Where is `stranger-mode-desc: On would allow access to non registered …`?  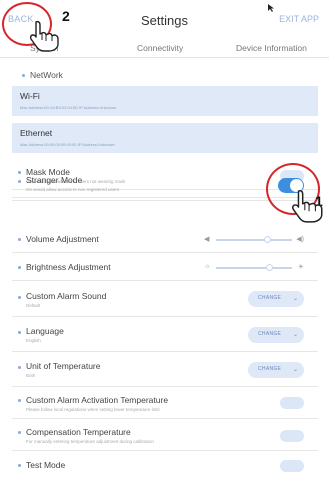
stranger-mode-desc: On would allow access to non registered … is located at coordinates (73, 189).